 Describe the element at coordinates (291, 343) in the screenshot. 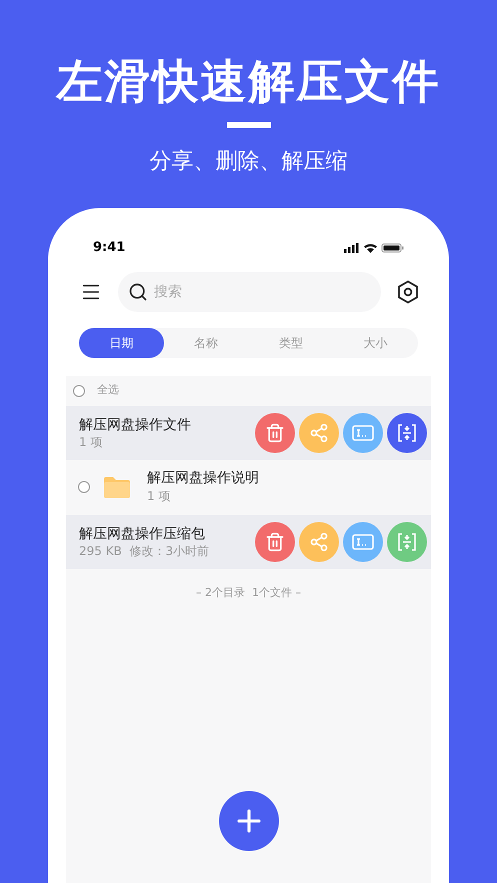

I see `sort-tab: 类型` at that location.